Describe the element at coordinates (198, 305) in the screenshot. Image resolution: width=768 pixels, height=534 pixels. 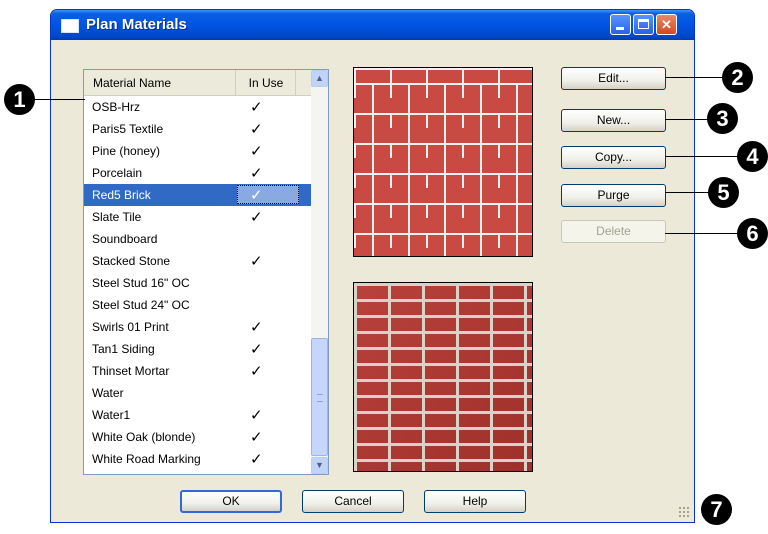
I see `list-item: Steel Stud 24" OC` at that location.